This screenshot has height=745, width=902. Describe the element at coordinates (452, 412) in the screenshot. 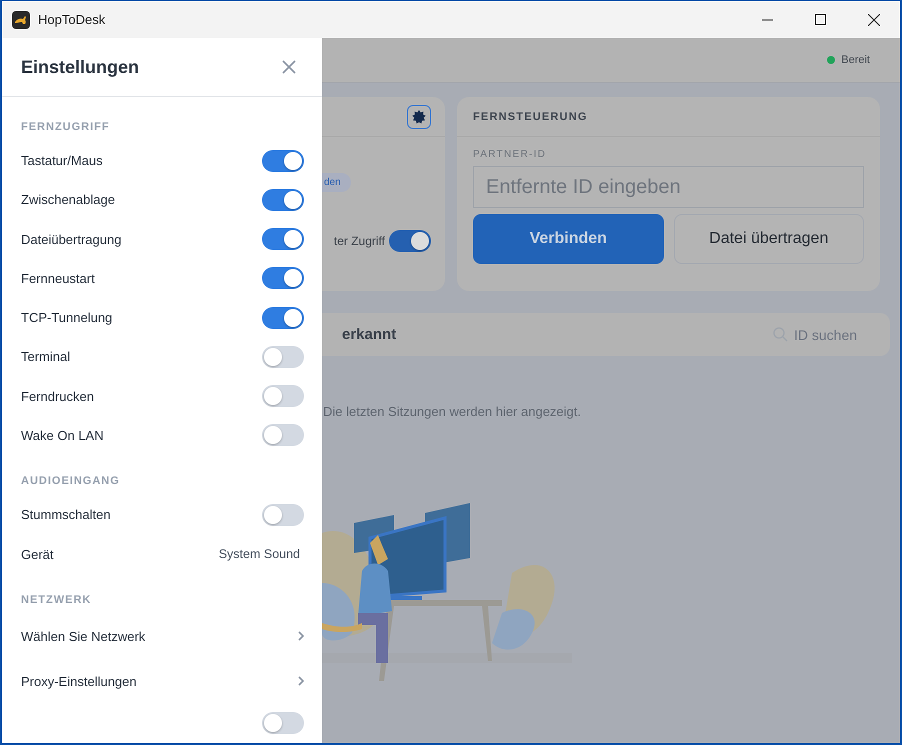

I see `empty-message: Die letzten Sitzungen werden hier angezeigt.` at that location.